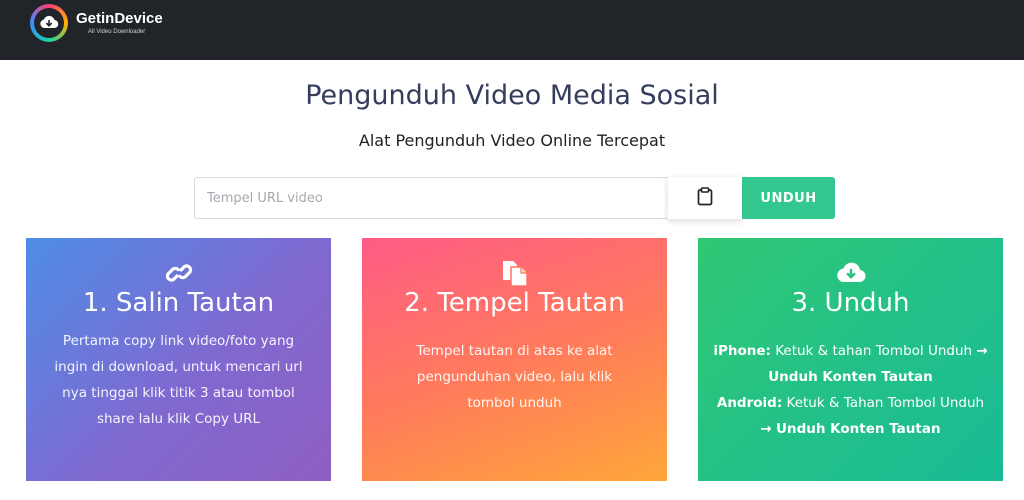 The image size is (1024, 500). I want to click on step-title: 1. Salin Tautan, so click(178, 303).